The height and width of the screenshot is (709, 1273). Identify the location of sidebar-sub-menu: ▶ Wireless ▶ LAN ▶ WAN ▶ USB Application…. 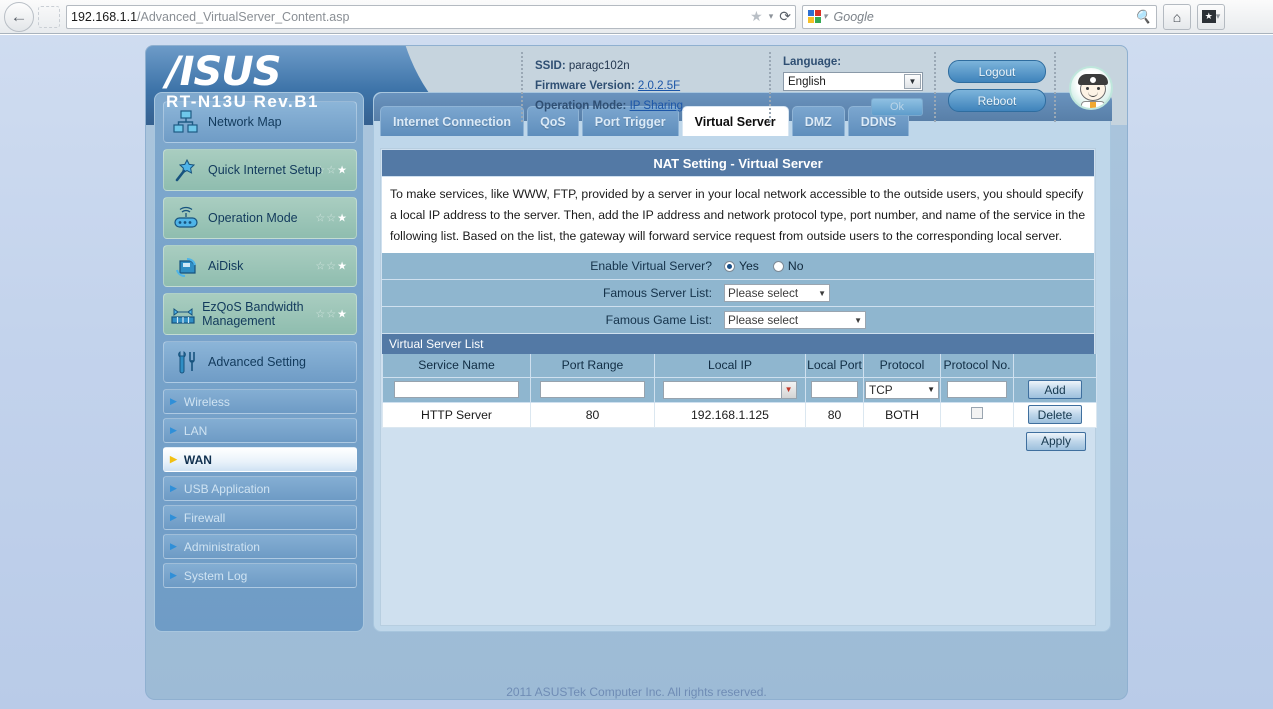
(260, 488).